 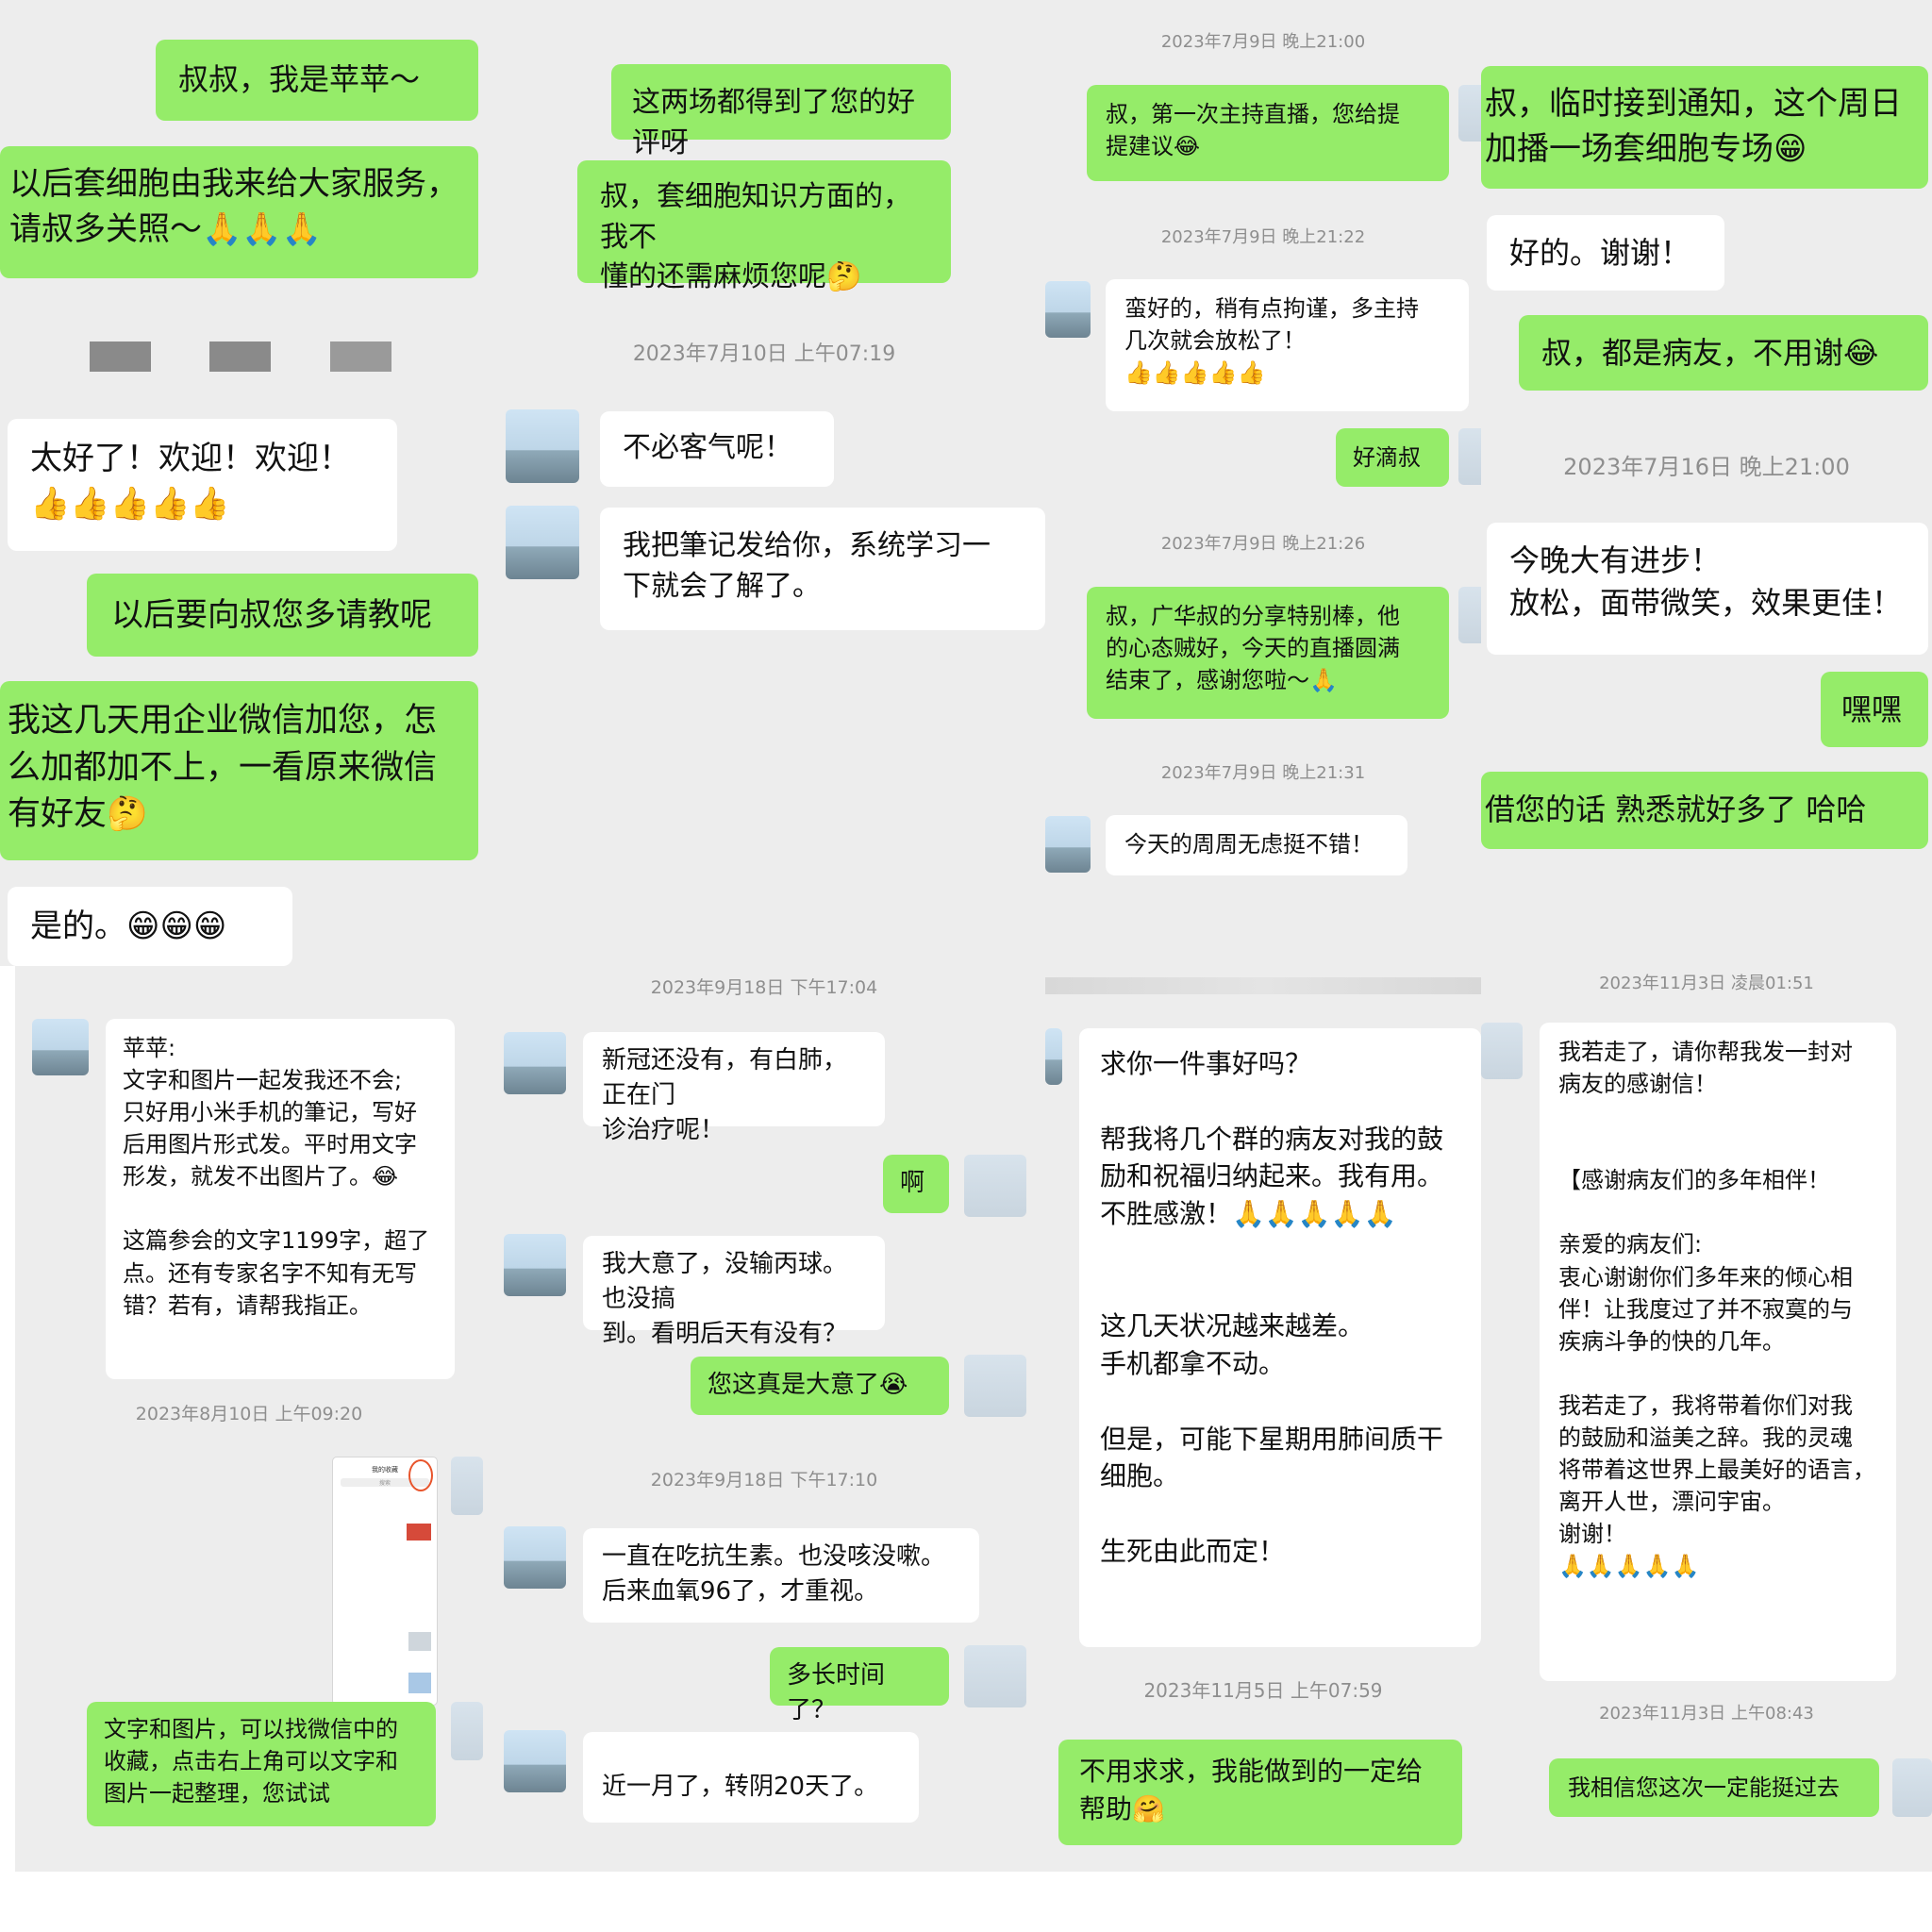 What do you see at coordinates (734, 1292) in the screenshot?
I see `message-bubble: 我大意了，没输丙球。也没搞 到。看明后天有没有？` at bounding box center [734, 1292].